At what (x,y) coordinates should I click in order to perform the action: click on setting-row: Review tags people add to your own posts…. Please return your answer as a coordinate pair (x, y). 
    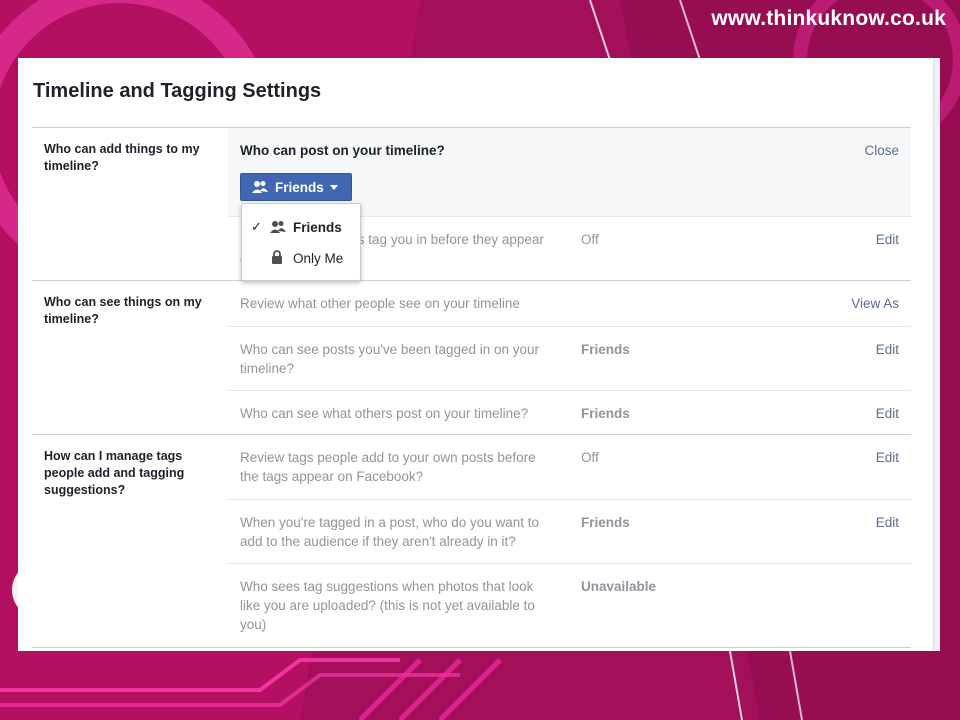
    Looking at the image, I should click on (569, 467).